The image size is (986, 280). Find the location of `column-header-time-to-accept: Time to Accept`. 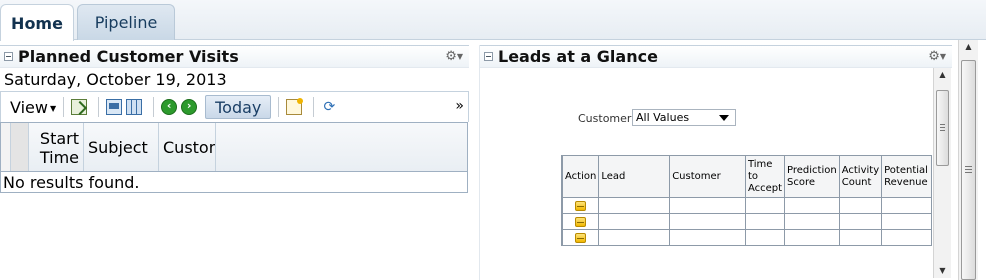

column-header-time-to-accept: Time to Accept is located at coordinates (765, 176).